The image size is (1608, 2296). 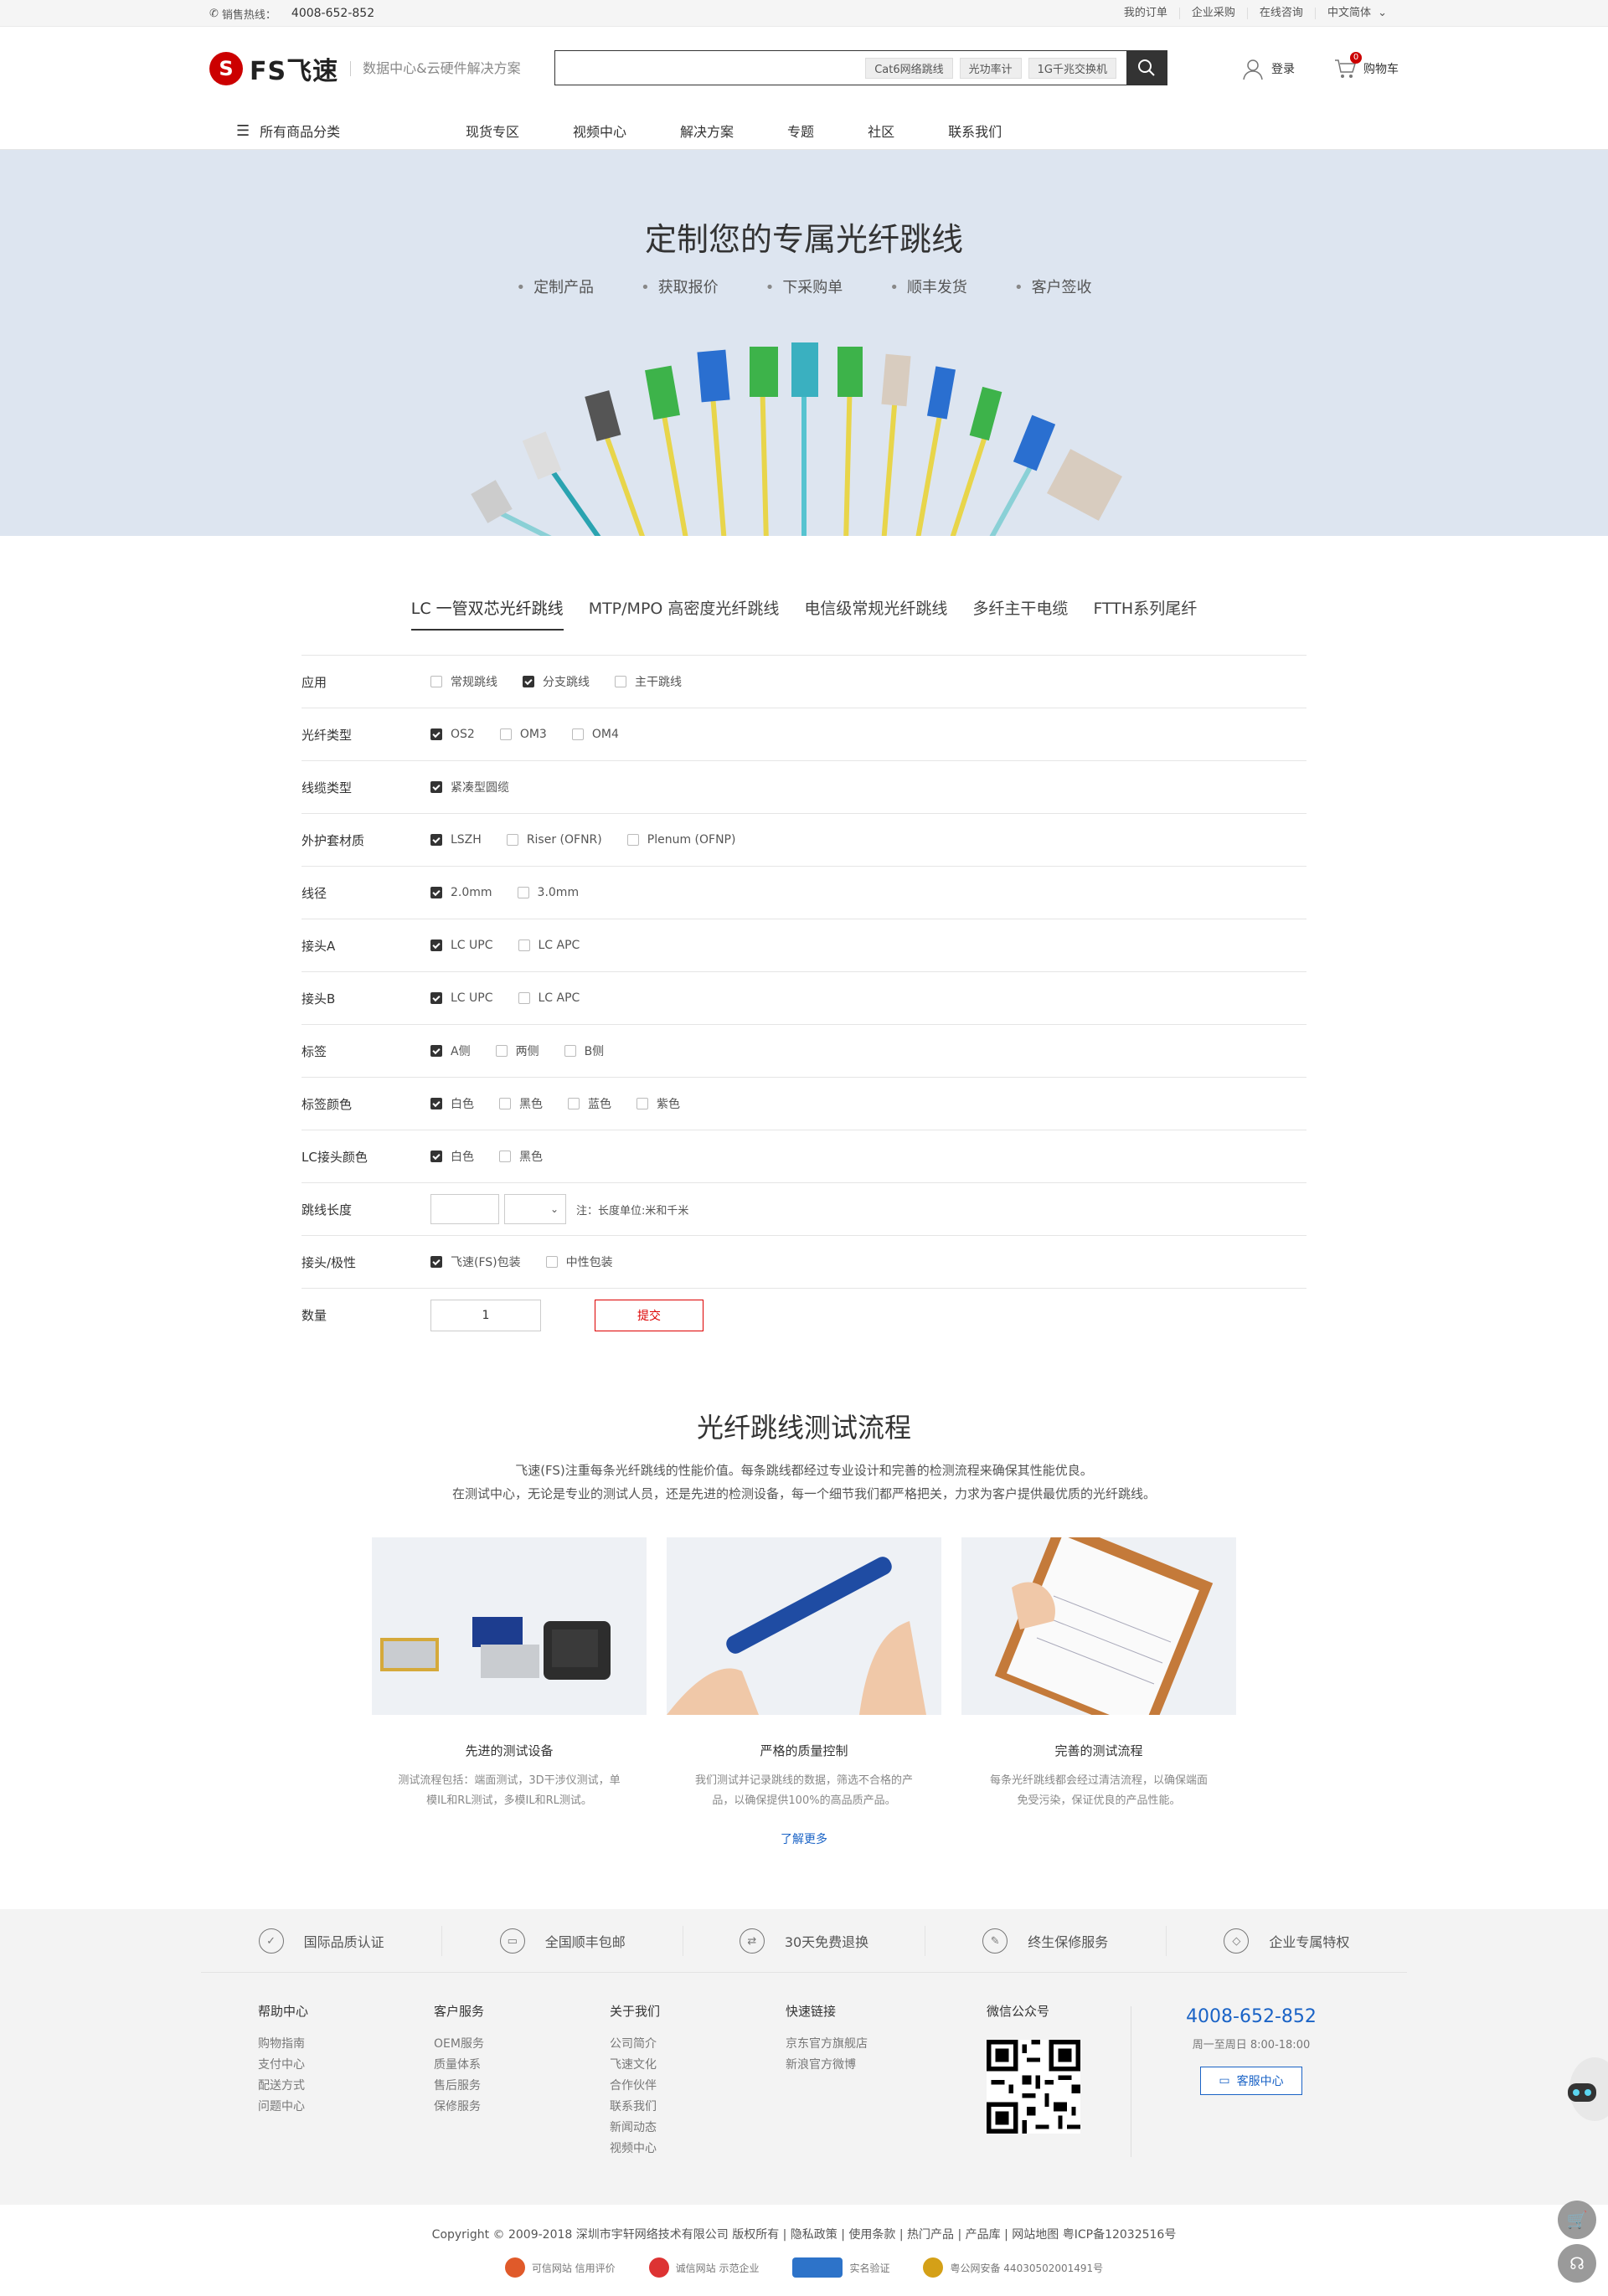 What do you see at coordinates (1582, 2089) in the screenshot?
I see `chat-robot-icon` at bounding box center [1582, 2089].